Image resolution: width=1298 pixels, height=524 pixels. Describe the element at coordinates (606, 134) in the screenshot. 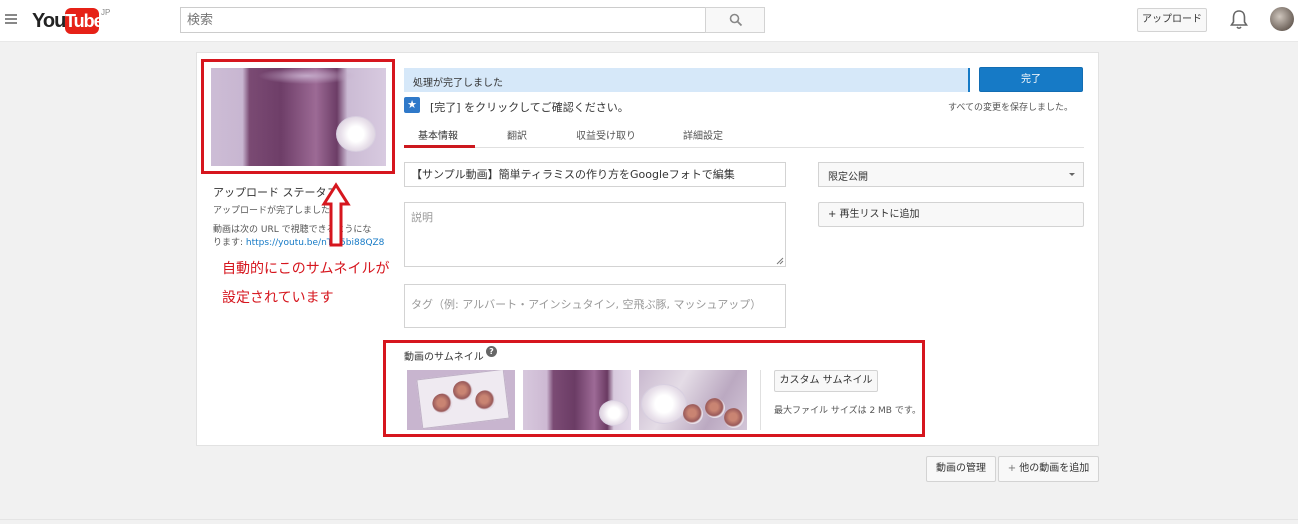

I see `tab-monetization: 収益受け取り` at that location.